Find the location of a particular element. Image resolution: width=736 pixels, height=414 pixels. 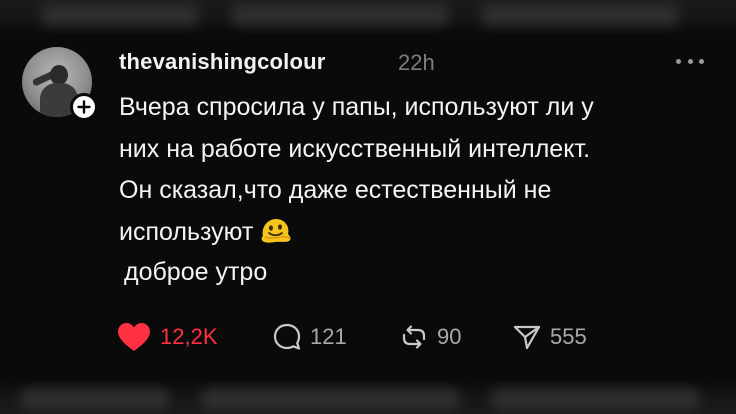

comment-count: 121 is located at coordinates (328, 336).